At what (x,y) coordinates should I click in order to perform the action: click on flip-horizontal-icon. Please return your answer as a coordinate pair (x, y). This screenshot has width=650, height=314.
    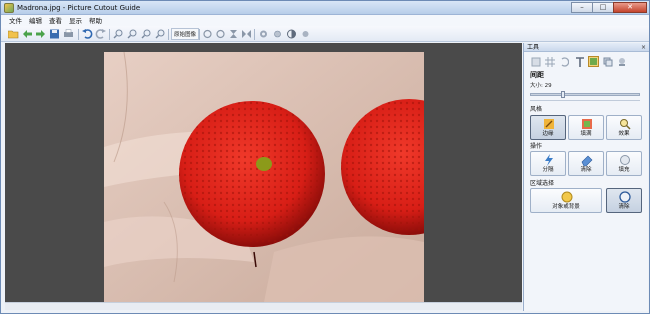
    Looking at the image, I should click on (246, 34).